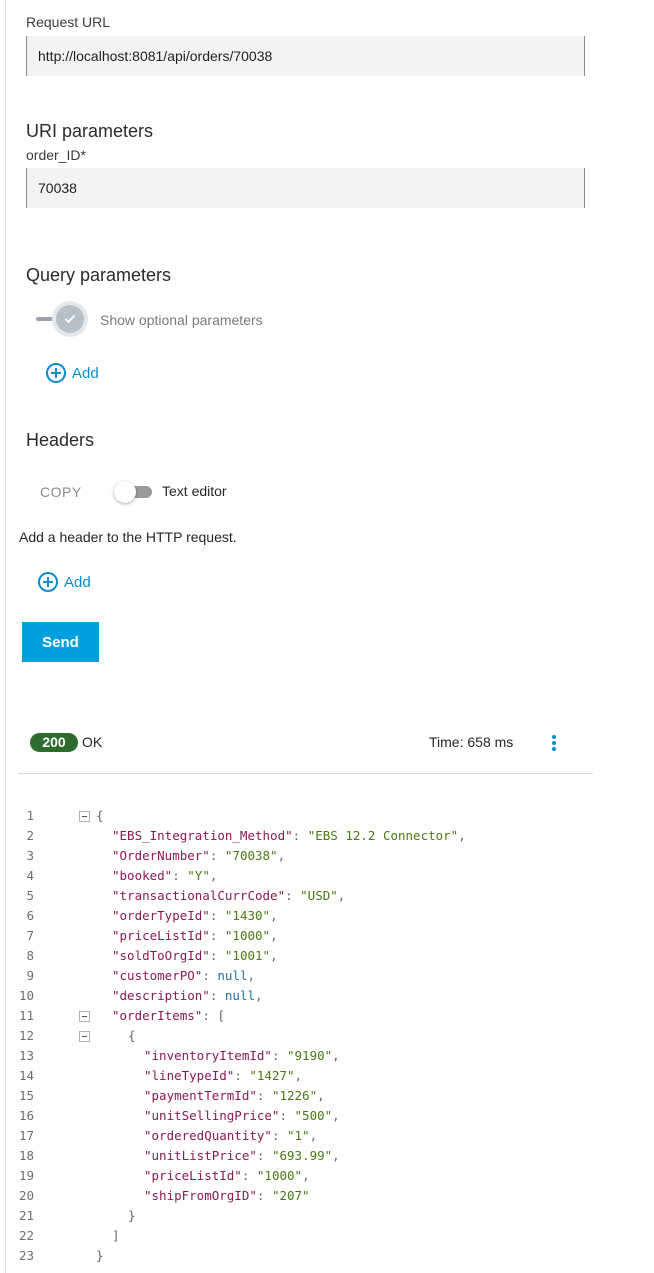 The image size is (654, 1273). Describe the element at coordinates (319, 895) in the screenshot. I see `json-string: "USD"` at that location.